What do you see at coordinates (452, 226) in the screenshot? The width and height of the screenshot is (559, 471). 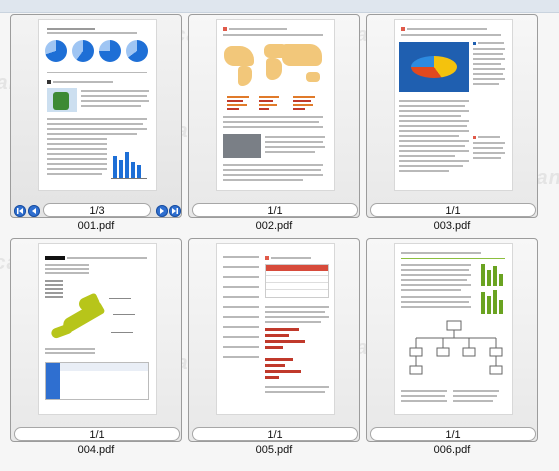 I see `file-name-label: 003.pdf` at bounding box center [452, 226].